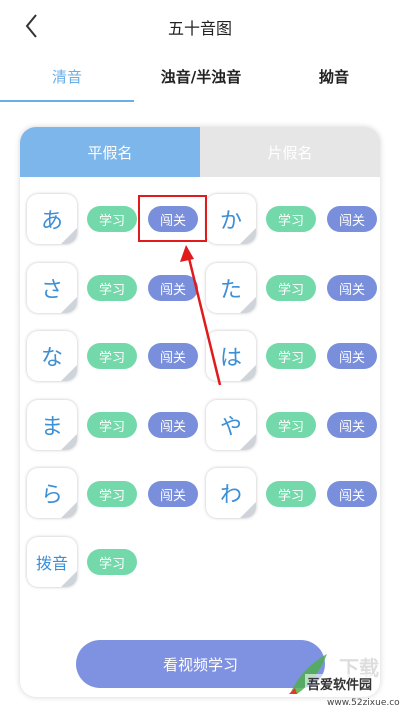 The width and height of the screenshot is (400, 721). What do you see at coordinates (201, 315) in the screenshot?
I see `annotation-arrow-icon` at bounding box center [201, 315].